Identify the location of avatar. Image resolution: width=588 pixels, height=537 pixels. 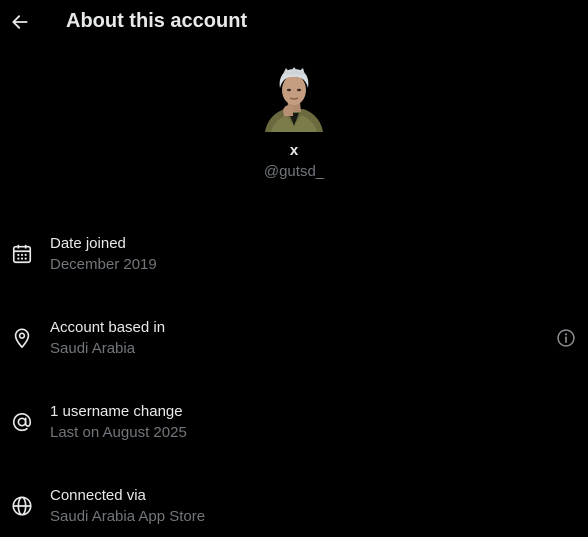
(294, 99).